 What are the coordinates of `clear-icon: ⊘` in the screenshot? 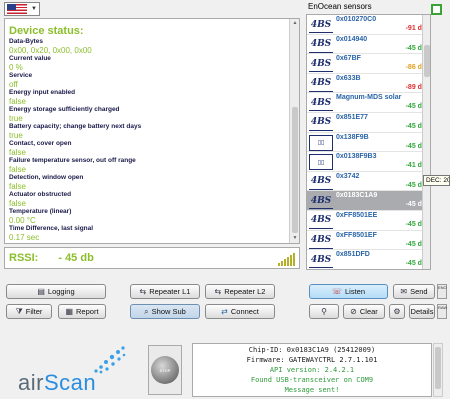 It's located at (353, 311).